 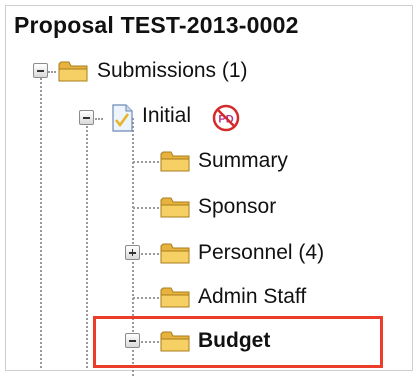 What do you see at coordinates (172, 71) in the screenshot?
I see `tree-item-submissions: Submissions (1)` at bounding box center [172, 71].